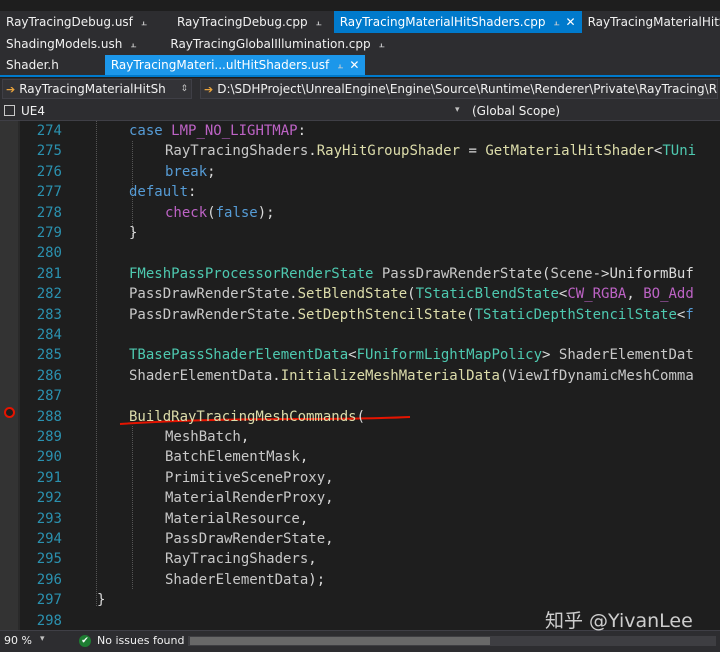 This screenshot has height=652, width=720. Describe the element at coordinates (457, 22) in the screenshot. I see `document-tab: RayTracingMaterialHitShaders.cpp ⫠ ✕` at that location.